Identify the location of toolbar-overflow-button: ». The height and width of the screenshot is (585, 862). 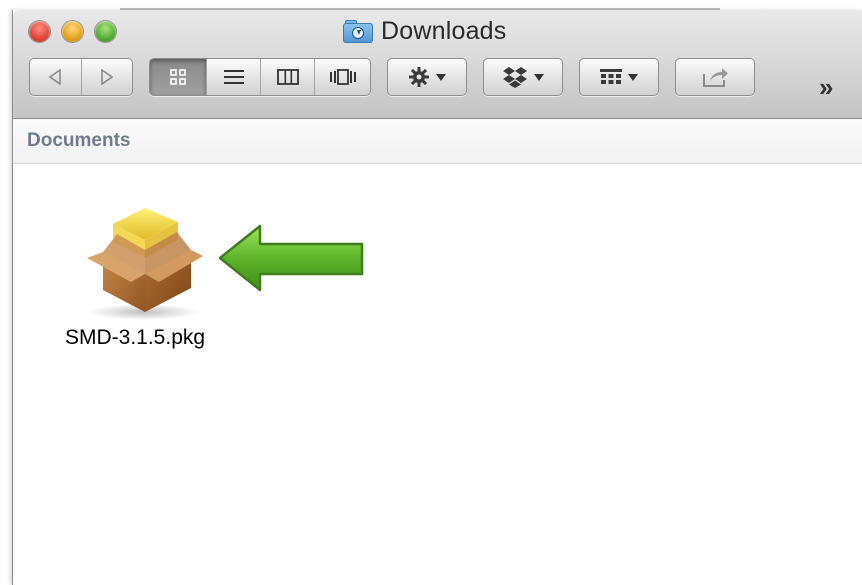
(826, 87).